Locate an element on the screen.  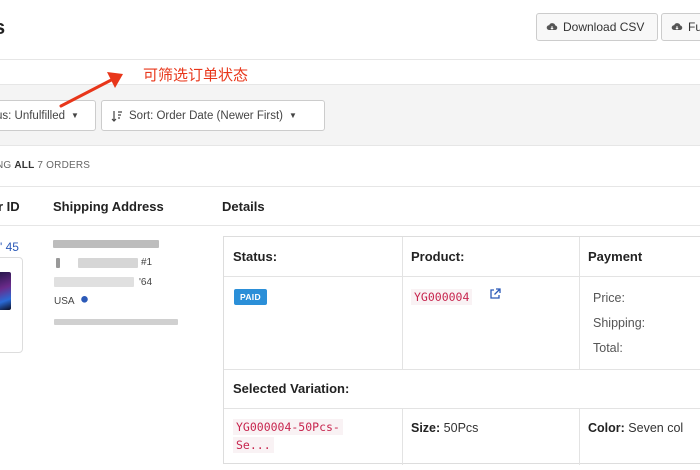
page-title: s is located at coordinates (2, 28).